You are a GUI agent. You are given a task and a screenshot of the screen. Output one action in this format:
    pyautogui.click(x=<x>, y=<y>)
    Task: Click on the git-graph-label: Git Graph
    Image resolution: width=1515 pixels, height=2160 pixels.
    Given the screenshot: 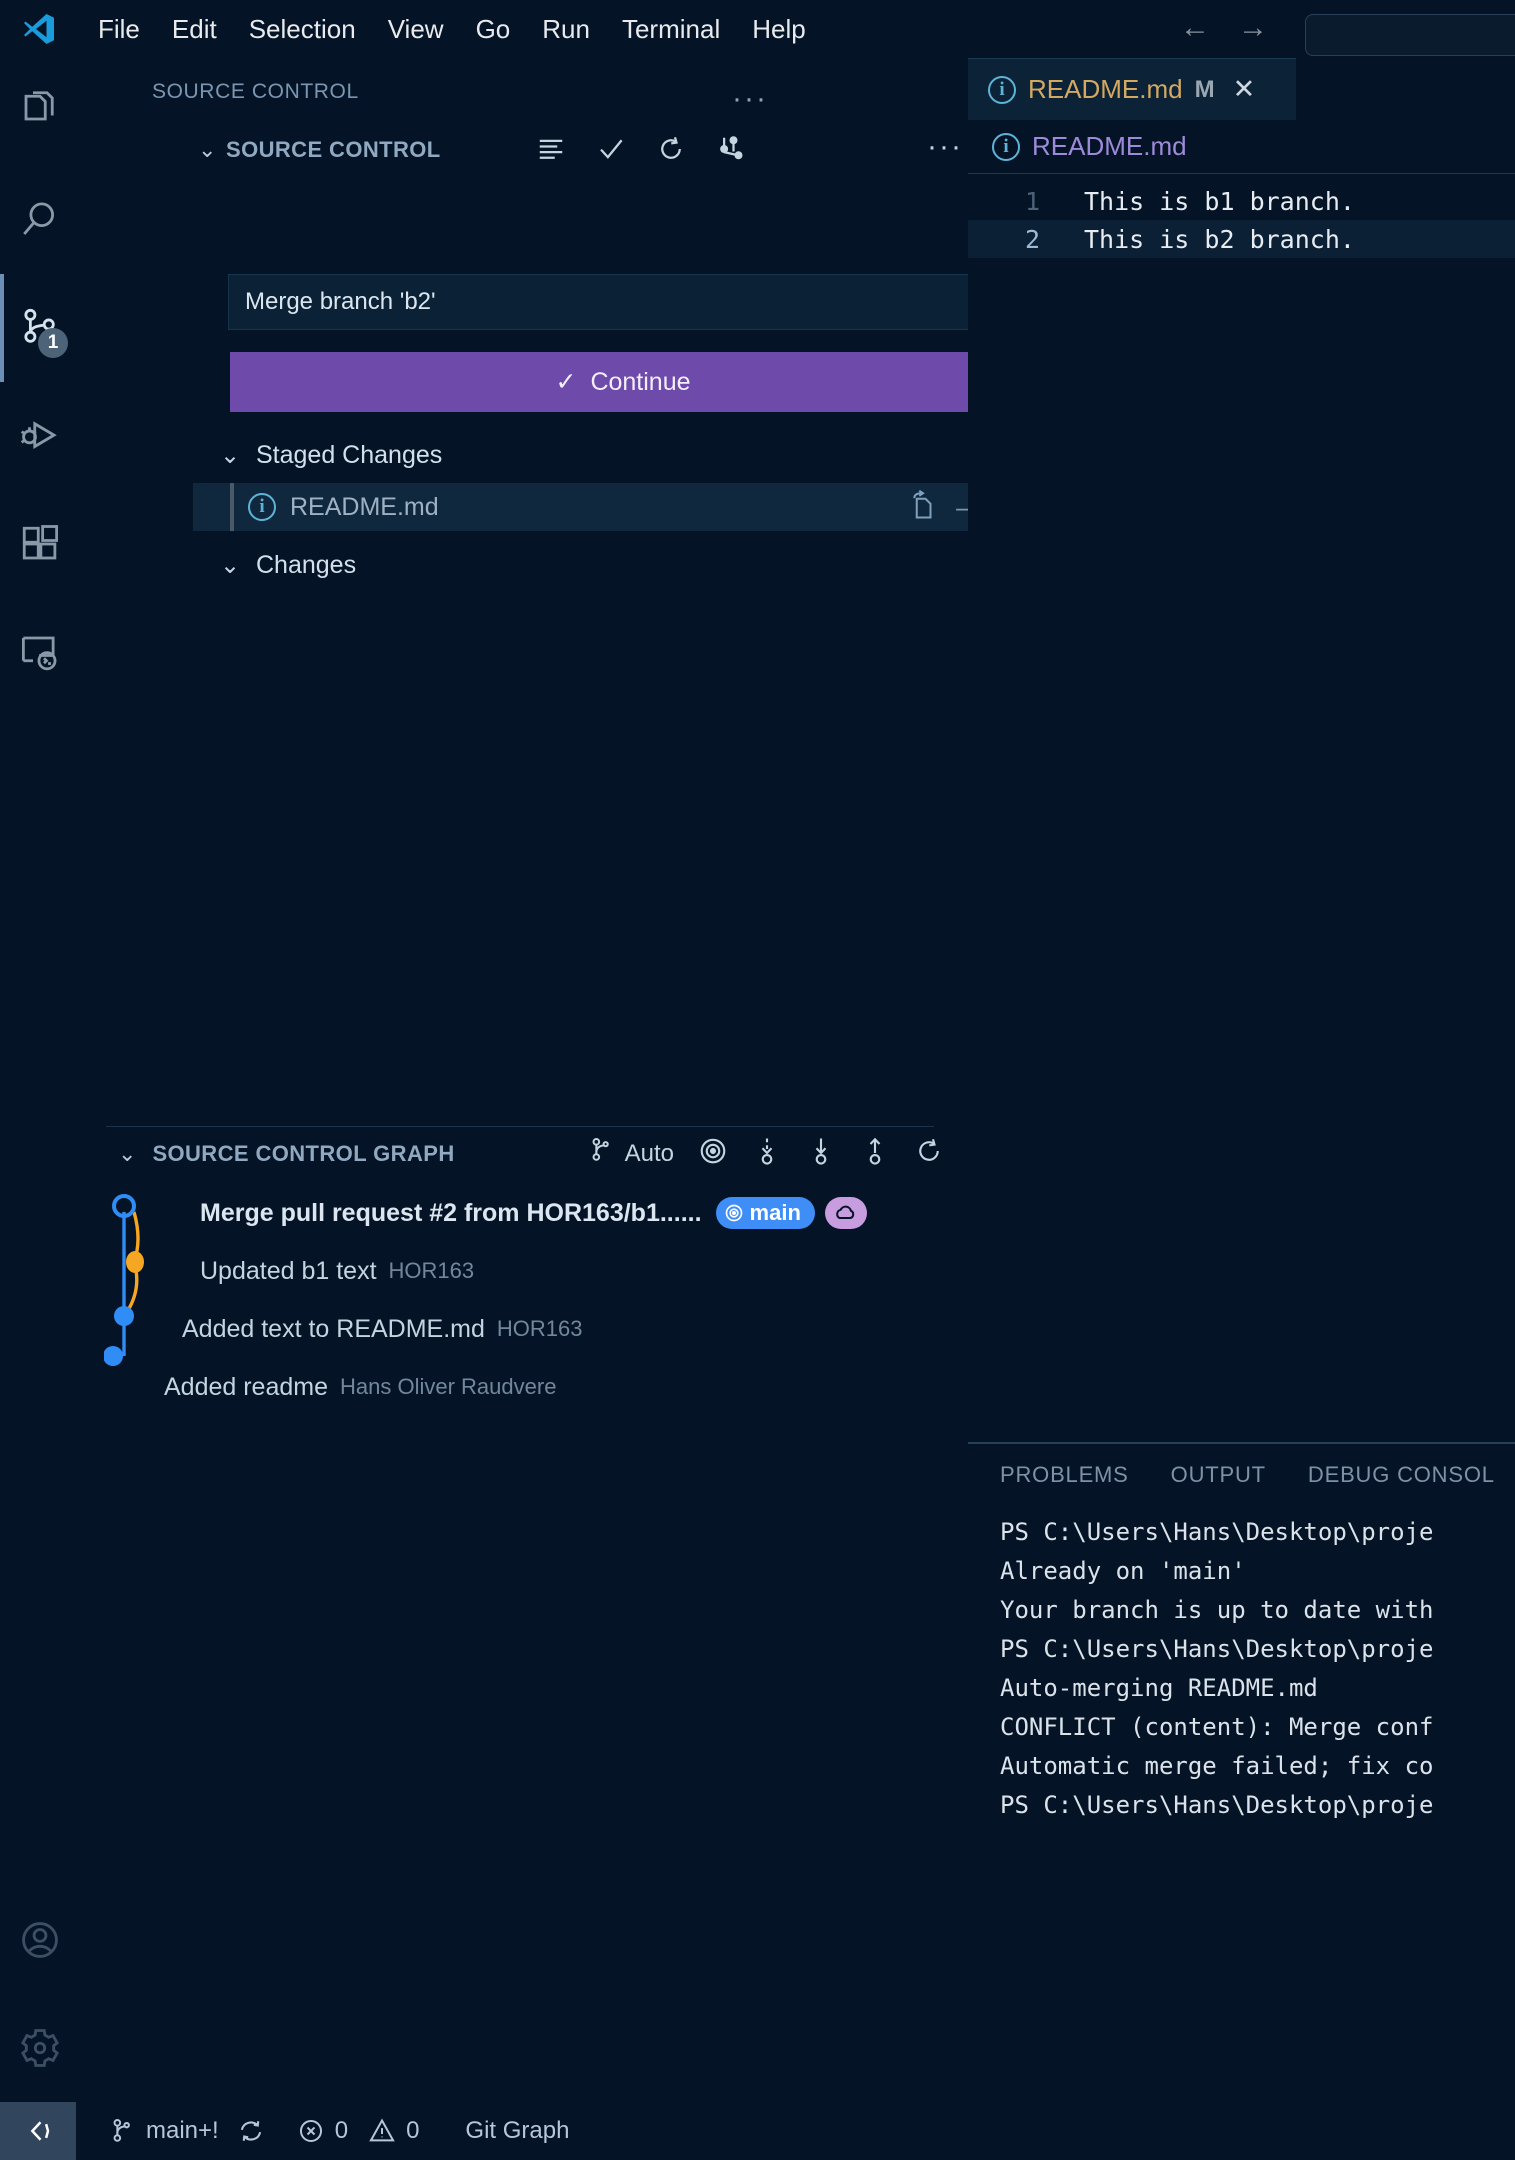 What is the action you would take?
    pyautogui.click(x=517, y=2130)
    